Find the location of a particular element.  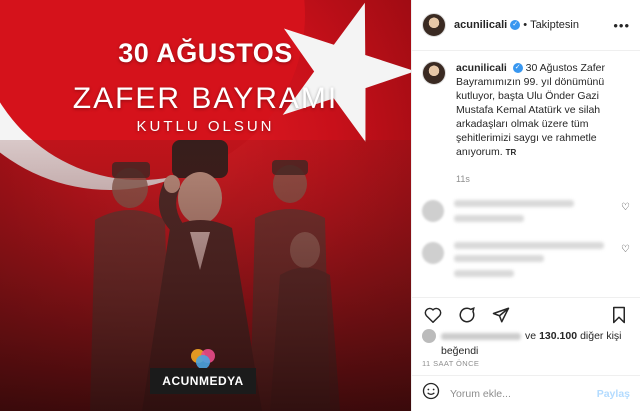

more-icon: ••• is located at coordinates (621, 25).